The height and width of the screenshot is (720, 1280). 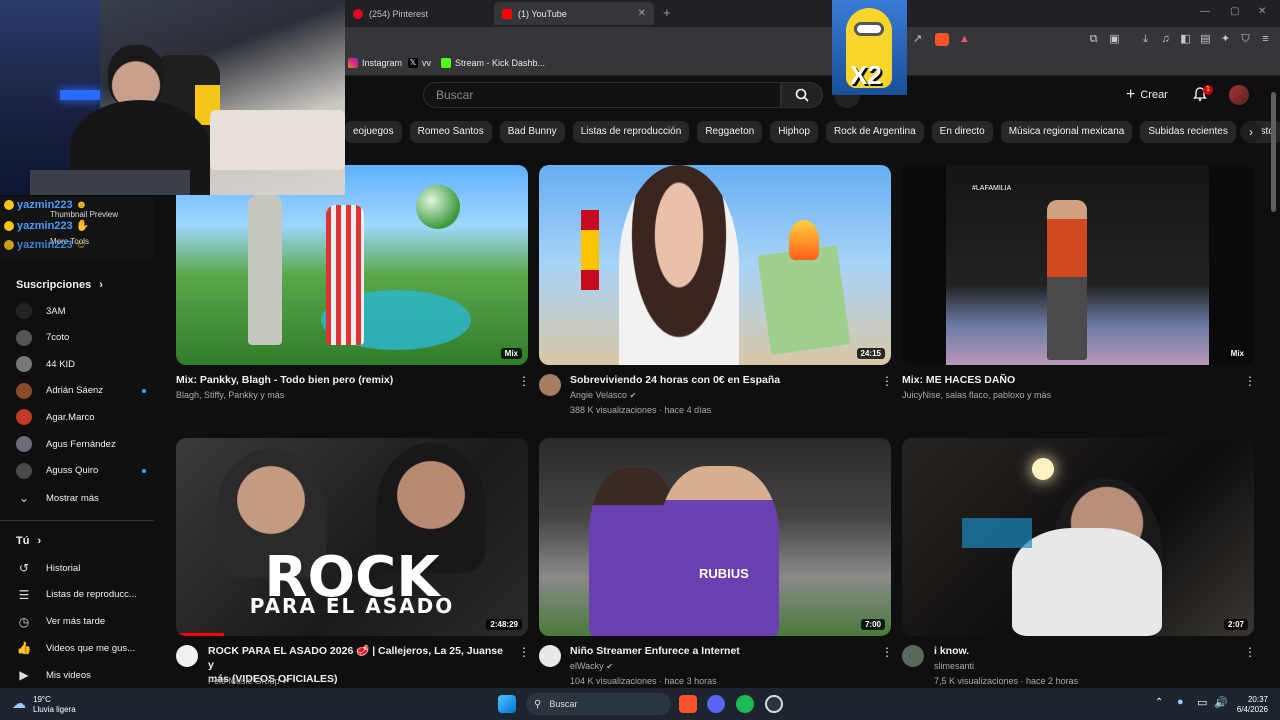 What do you see at coordinates (81, 364) in the screenshot?
I see `sidebar-subscription-item: 44 KID` at bounding box center [81, 364].